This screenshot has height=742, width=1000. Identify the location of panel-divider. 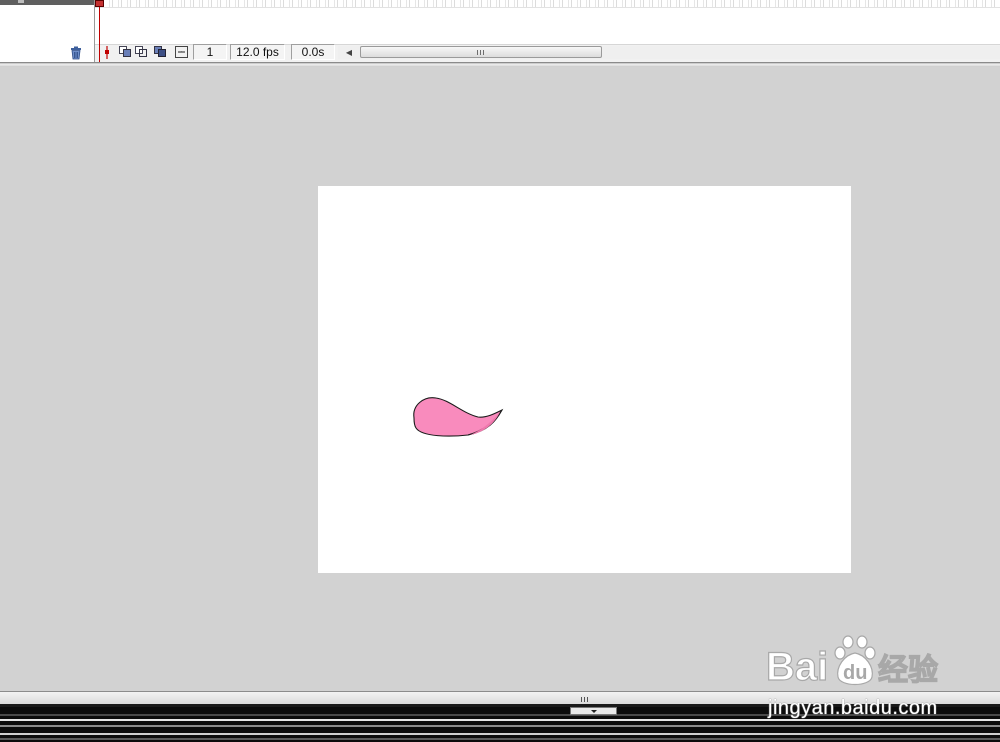
(500, 64).